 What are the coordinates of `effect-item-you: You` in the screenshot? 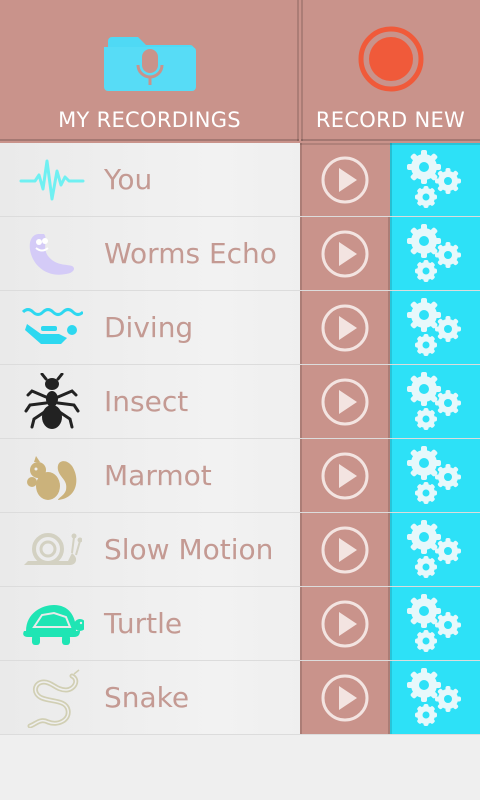 It's located at (150, 179).